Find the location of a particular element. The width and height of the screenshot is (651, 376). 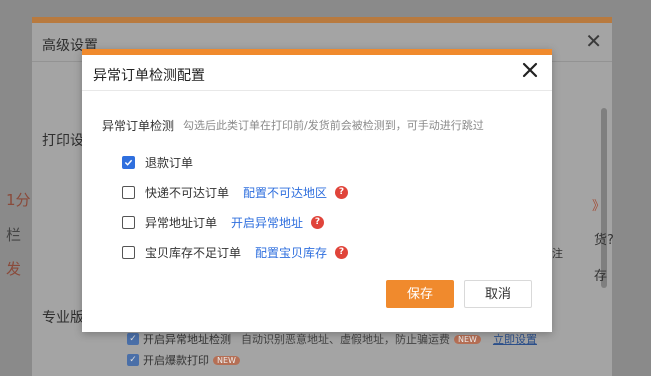

checkbox-undeliverable-order is located at coordinates (128, 192).